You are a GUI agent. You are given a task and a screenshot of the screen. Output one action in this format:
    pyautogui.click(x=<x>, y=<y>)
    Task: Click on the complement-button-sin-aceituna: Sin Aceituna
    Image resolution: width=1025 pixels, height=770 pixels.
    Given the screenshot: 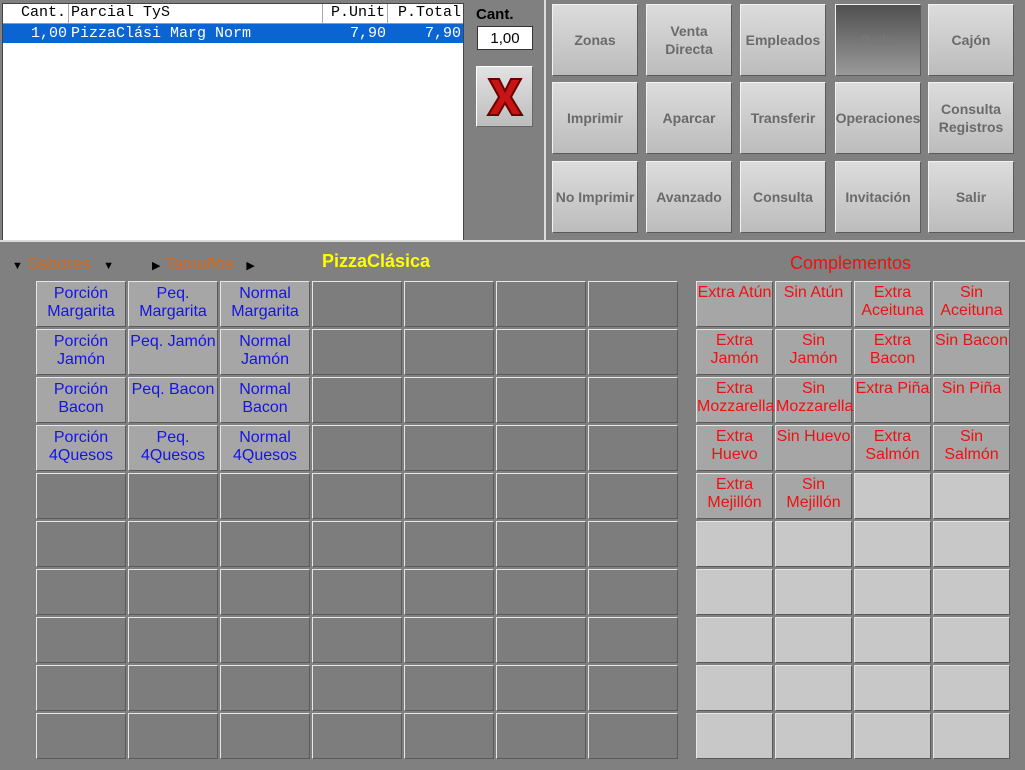 What is the action you would take?
    pyautogui.click(x=971, y=304)
    